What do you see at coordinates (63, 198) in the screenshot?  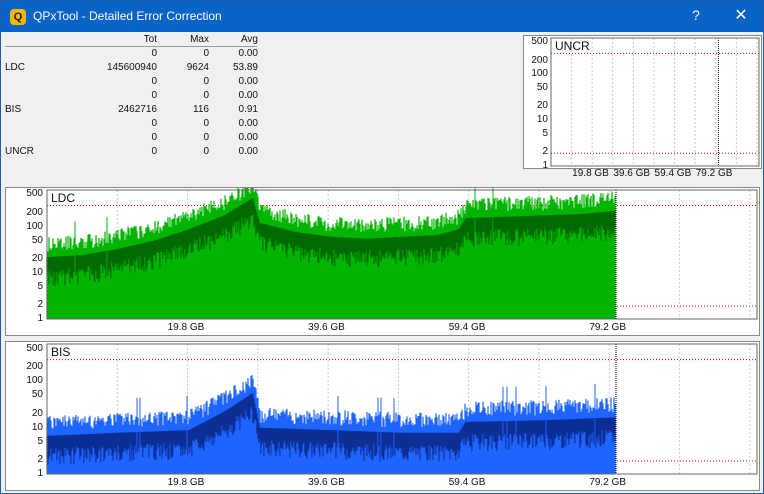 I see `ldc-graph-title: LDC` at bounding box center [63, 198].